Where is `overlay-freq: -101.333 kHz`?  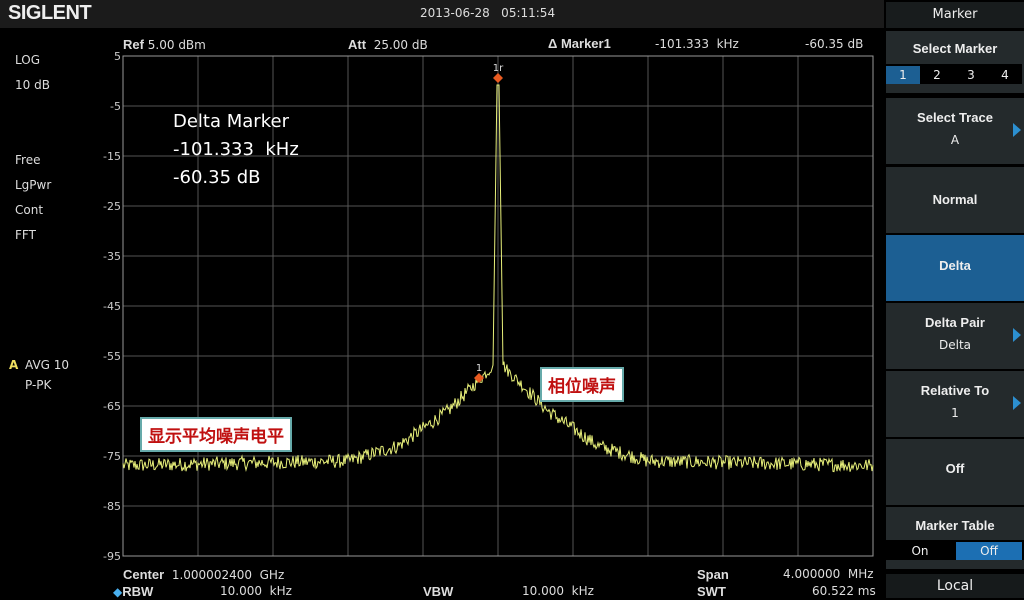 overlay-freq: -101.333 kHz is located at coordinates (236, 149).